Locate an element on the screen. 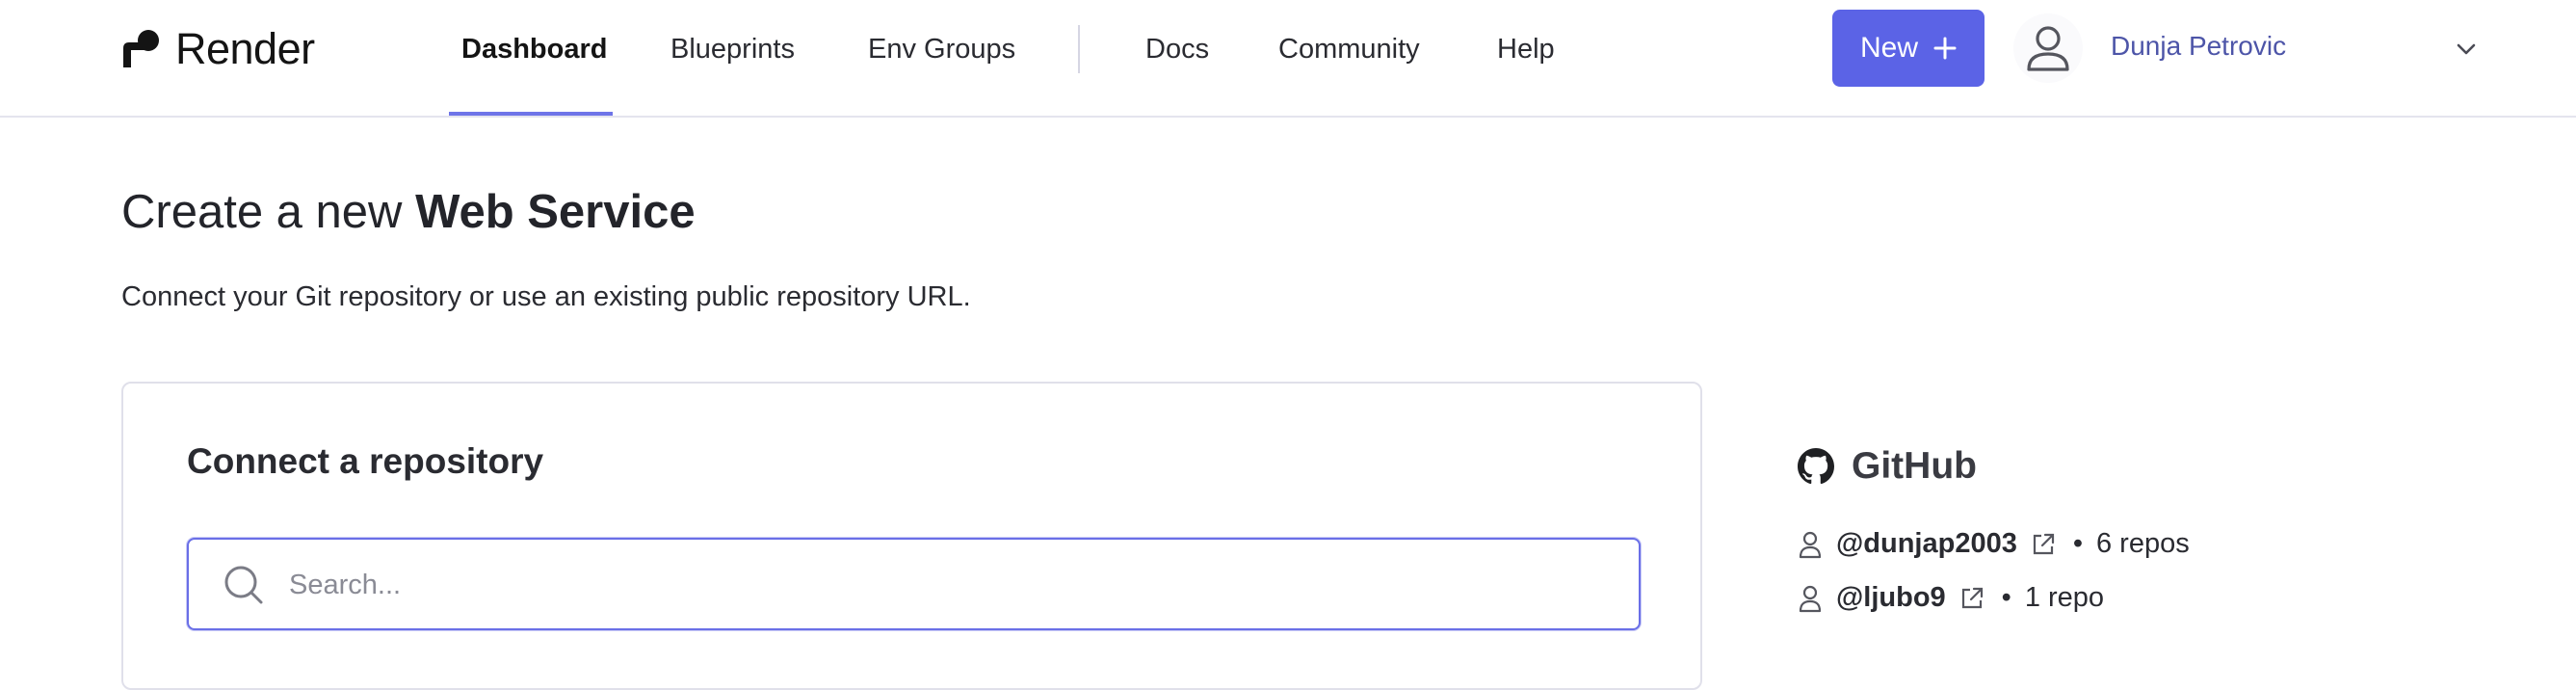  avatar is located at coordinates (2048, 48).